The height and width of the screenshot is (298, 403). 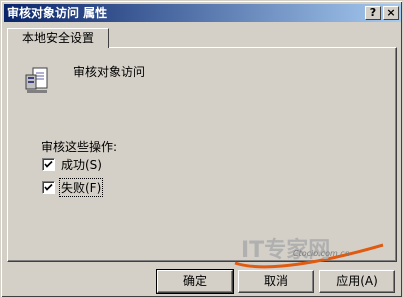 I want to click on success-checkbox-row: 成功(S), so click(x=72, y=164).